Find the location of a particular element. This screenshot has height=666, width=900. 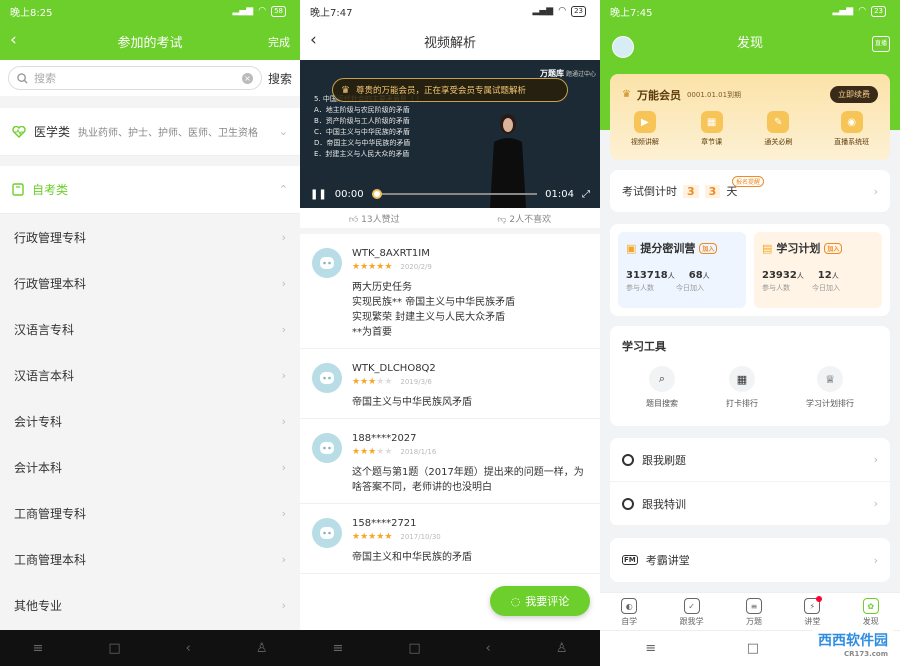

pause-icon: ❚❚ is located at coordinates (318, 194).